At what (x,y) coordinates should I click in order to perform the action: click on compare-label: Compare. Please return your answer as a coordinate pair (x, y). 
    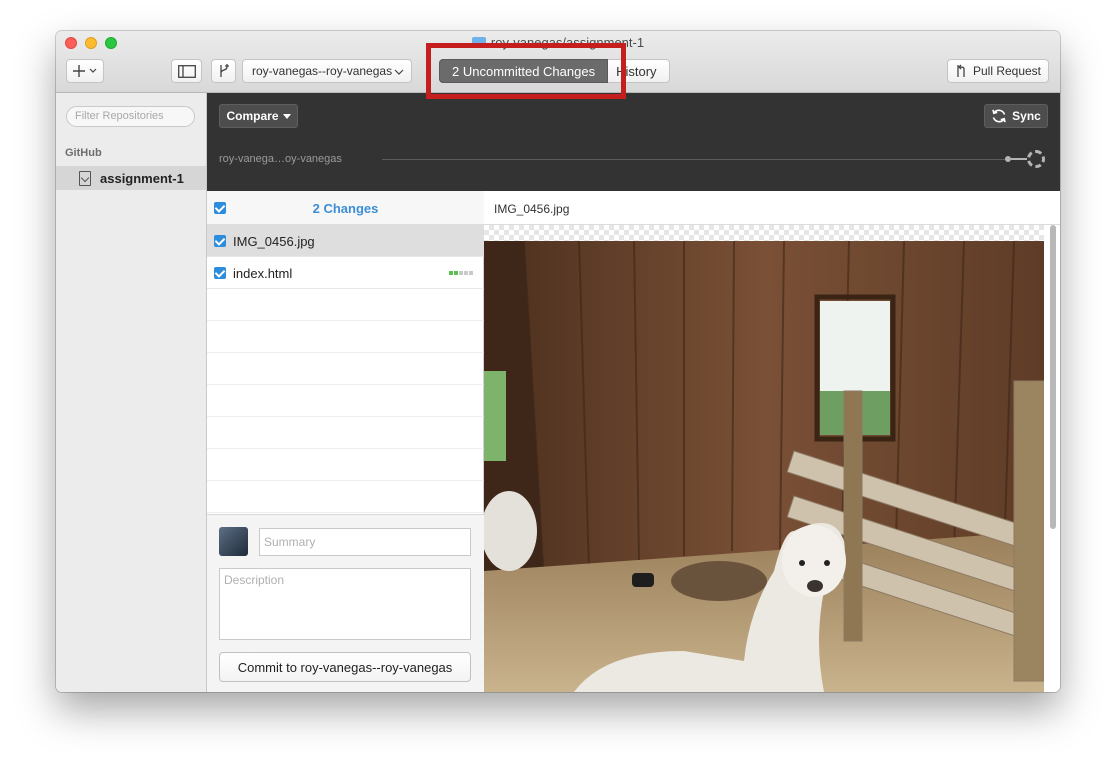
    Looking at the image, I should click on (252, 116).